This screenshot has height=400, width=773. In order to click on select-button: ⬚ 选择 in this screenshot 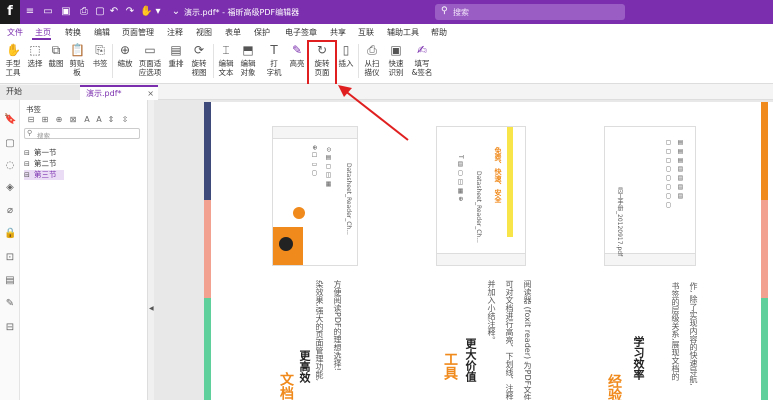, I will do `click(35, 55)`.